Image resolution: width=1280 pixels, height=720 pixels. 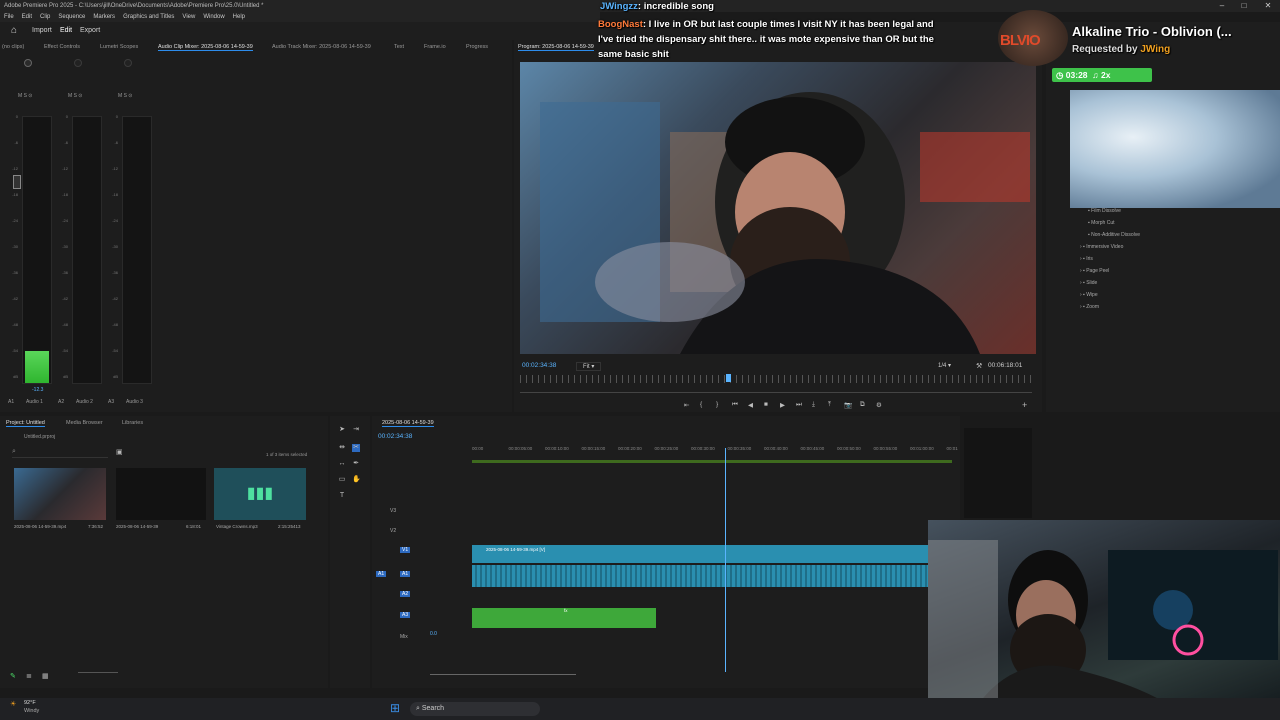 I want to click on resolution-dropdown: 1/4 ▾, so click(x=944, y=365).